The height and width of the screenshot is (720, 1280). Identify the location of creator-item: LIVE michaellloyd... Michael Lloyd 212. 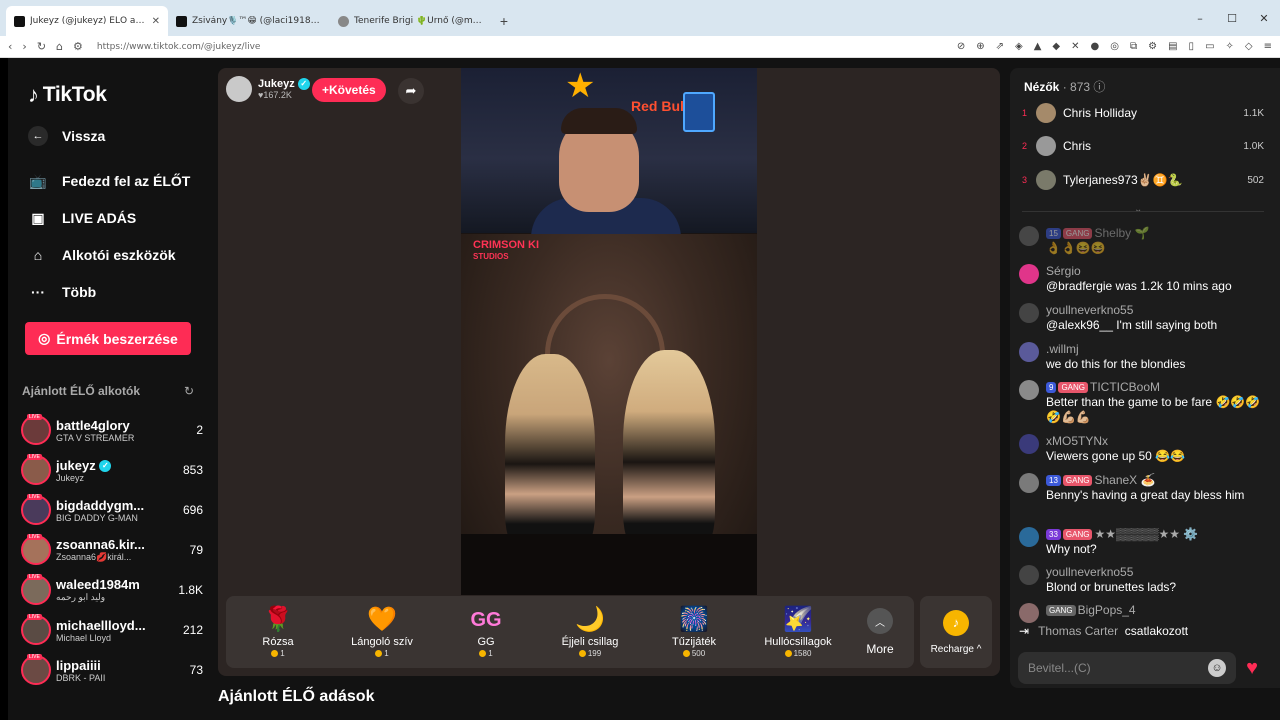
(112, 630).